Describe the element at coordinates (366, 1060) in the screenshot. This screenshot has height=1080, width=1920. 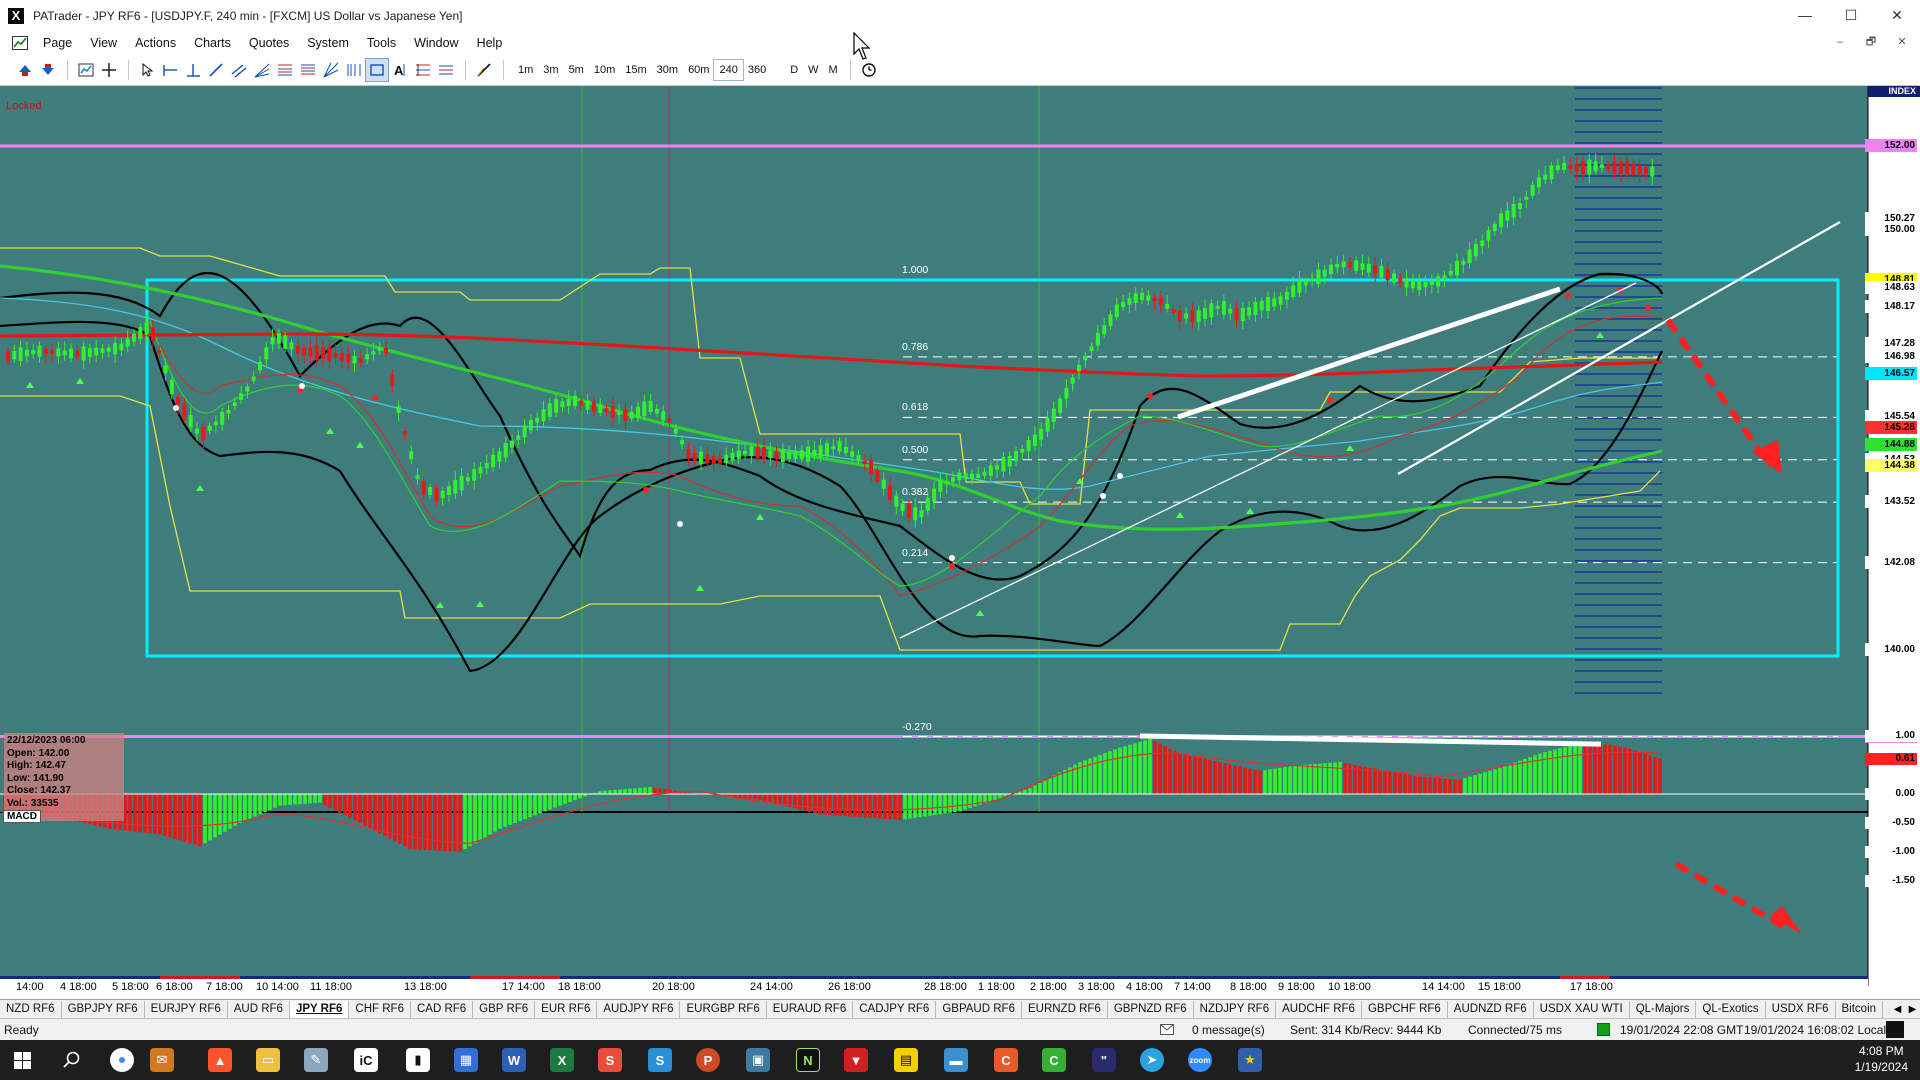
I see `investing-app-icon: iC` at that location.